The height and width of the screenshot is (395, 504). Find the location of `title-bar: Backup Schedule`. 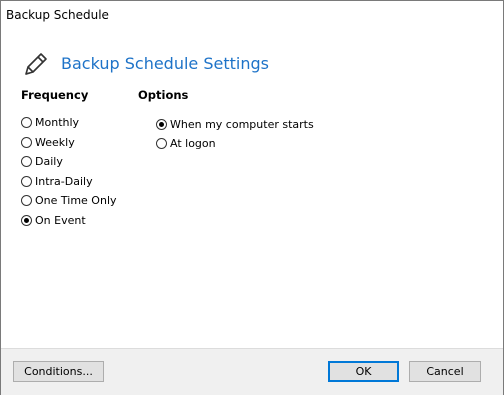

title-bar: Backup Schedule is located at coordinates (252, 16).